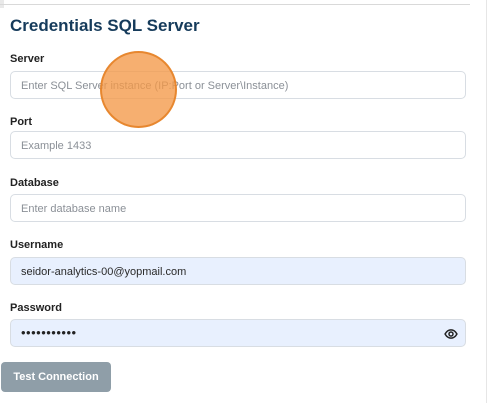 The width and height of the screenshot is (488, 403). Describe the element at coordinates (21, 122) in the screenshot. I see `port-label: Port` at that location.